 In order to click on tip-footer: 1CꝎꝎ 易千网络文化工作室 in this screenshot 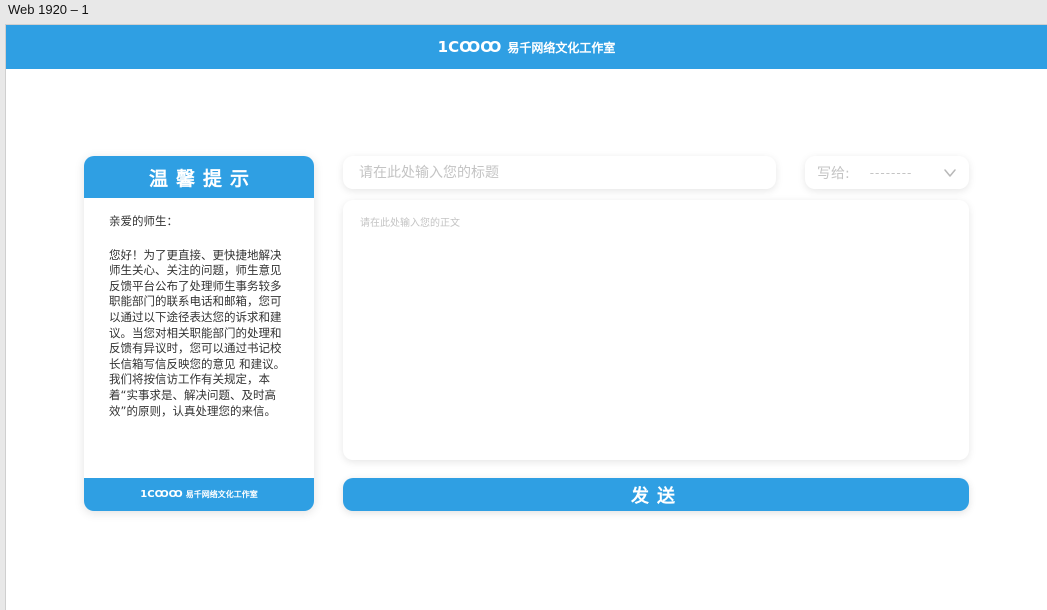, I will do `click(199, 494)`.